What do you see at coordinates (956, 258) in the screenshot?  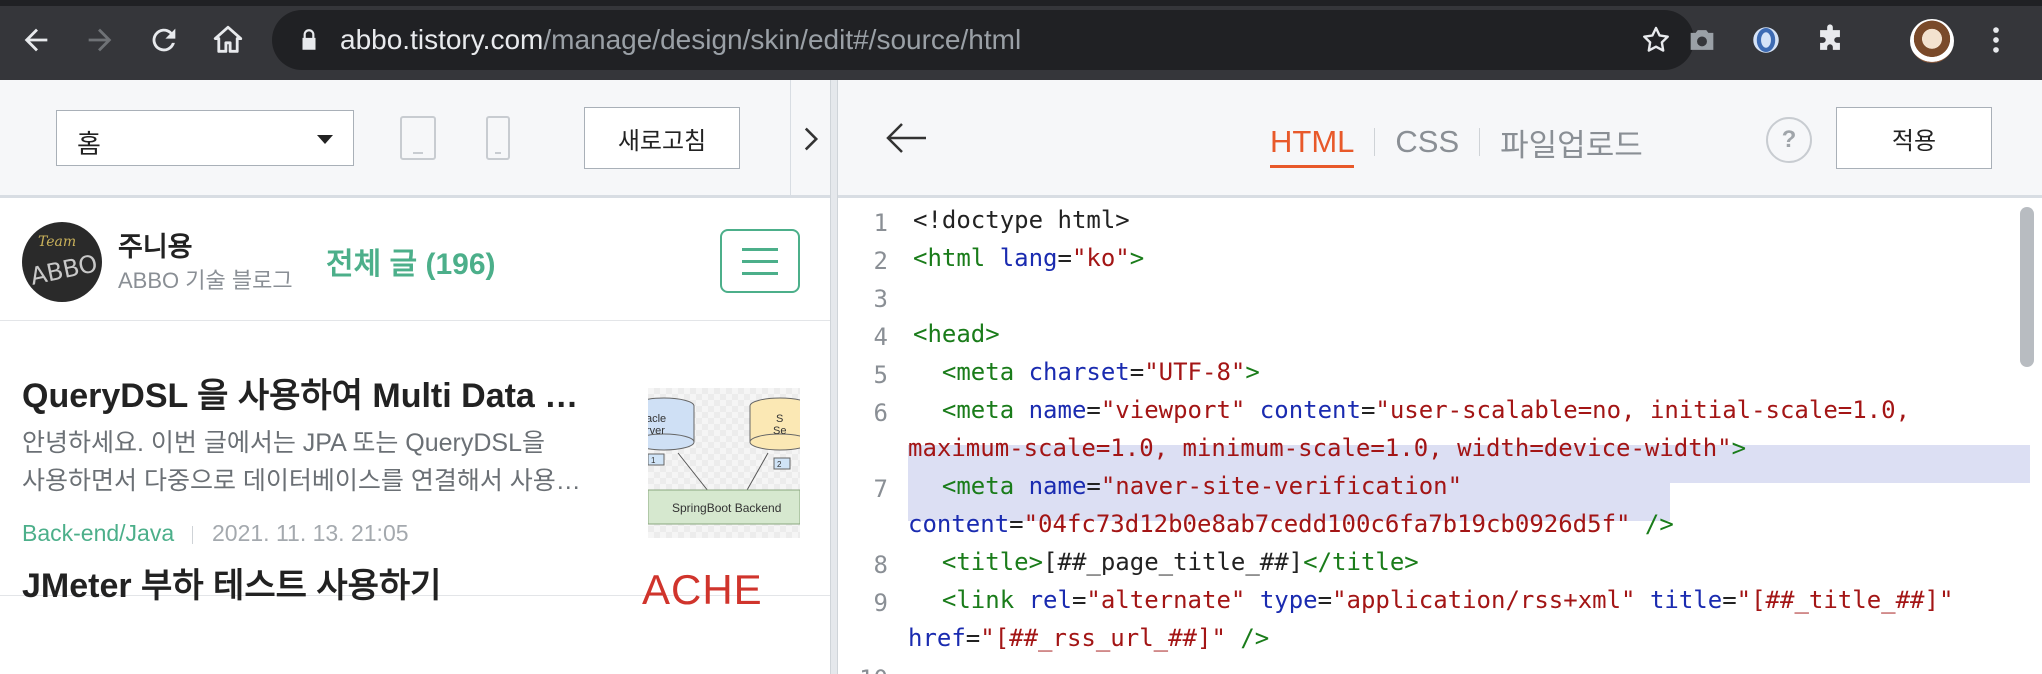 I see `code-token: <html` at bounding box center [956, 258].